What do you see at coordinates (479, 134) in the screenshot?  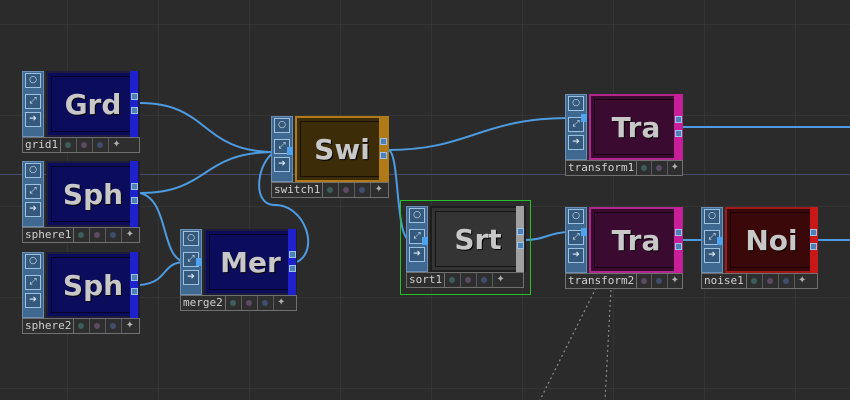 I see `wire-switch1-transform1` at bounding box center [479, 134].